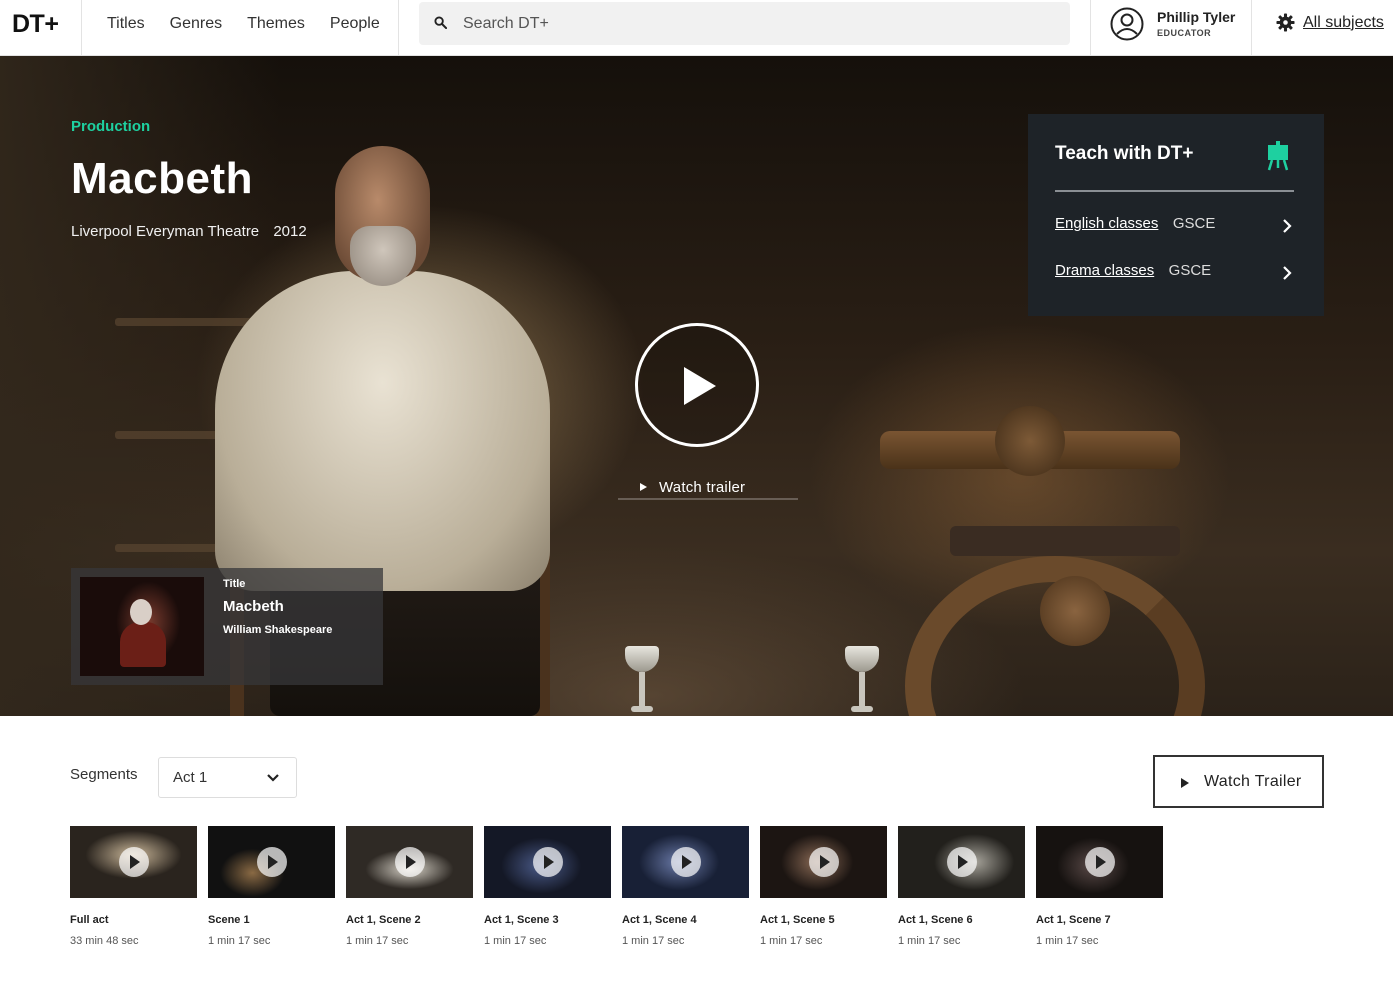 The image size is (1393, 982). What do you see at coordinates (659, 920) in the screenshot?
I see `segment-name: Act 1, Scene 4` at bounding box center [659, 920].